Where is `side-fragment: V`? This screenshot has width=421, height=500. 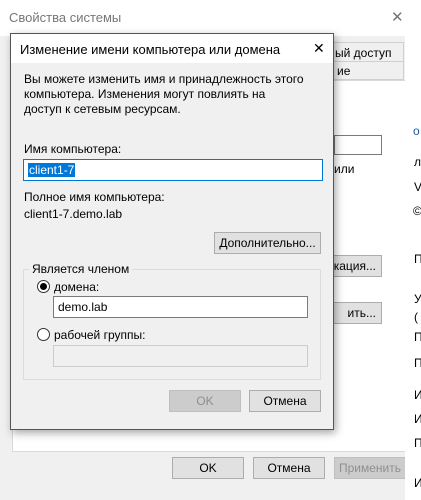
side-fragment: V is located at coordinates (417, 187).